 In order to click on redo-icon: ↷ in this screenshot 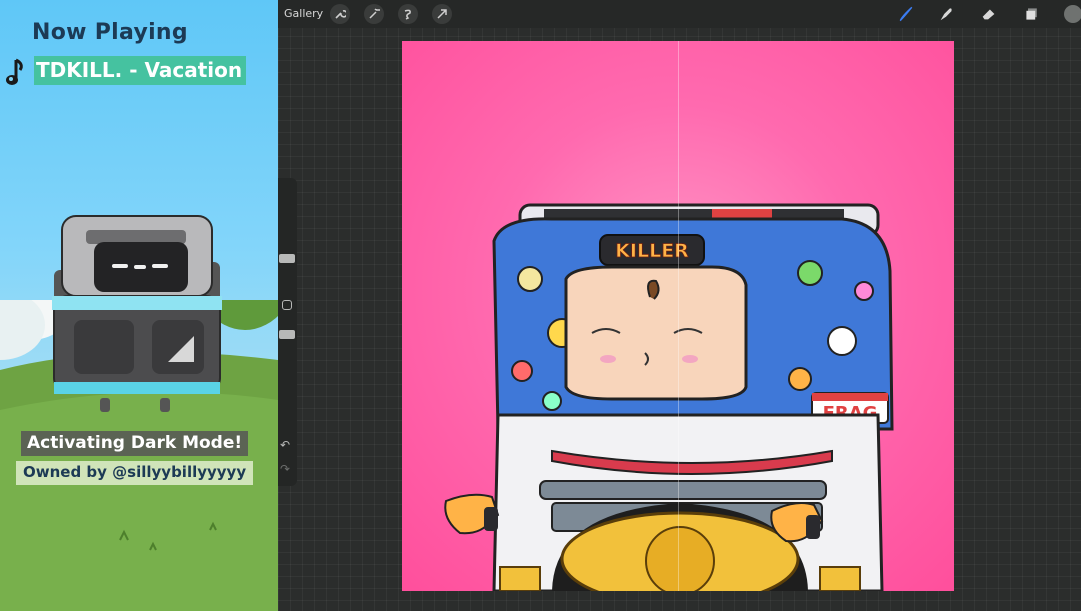, I will do `click(285, 469)`.